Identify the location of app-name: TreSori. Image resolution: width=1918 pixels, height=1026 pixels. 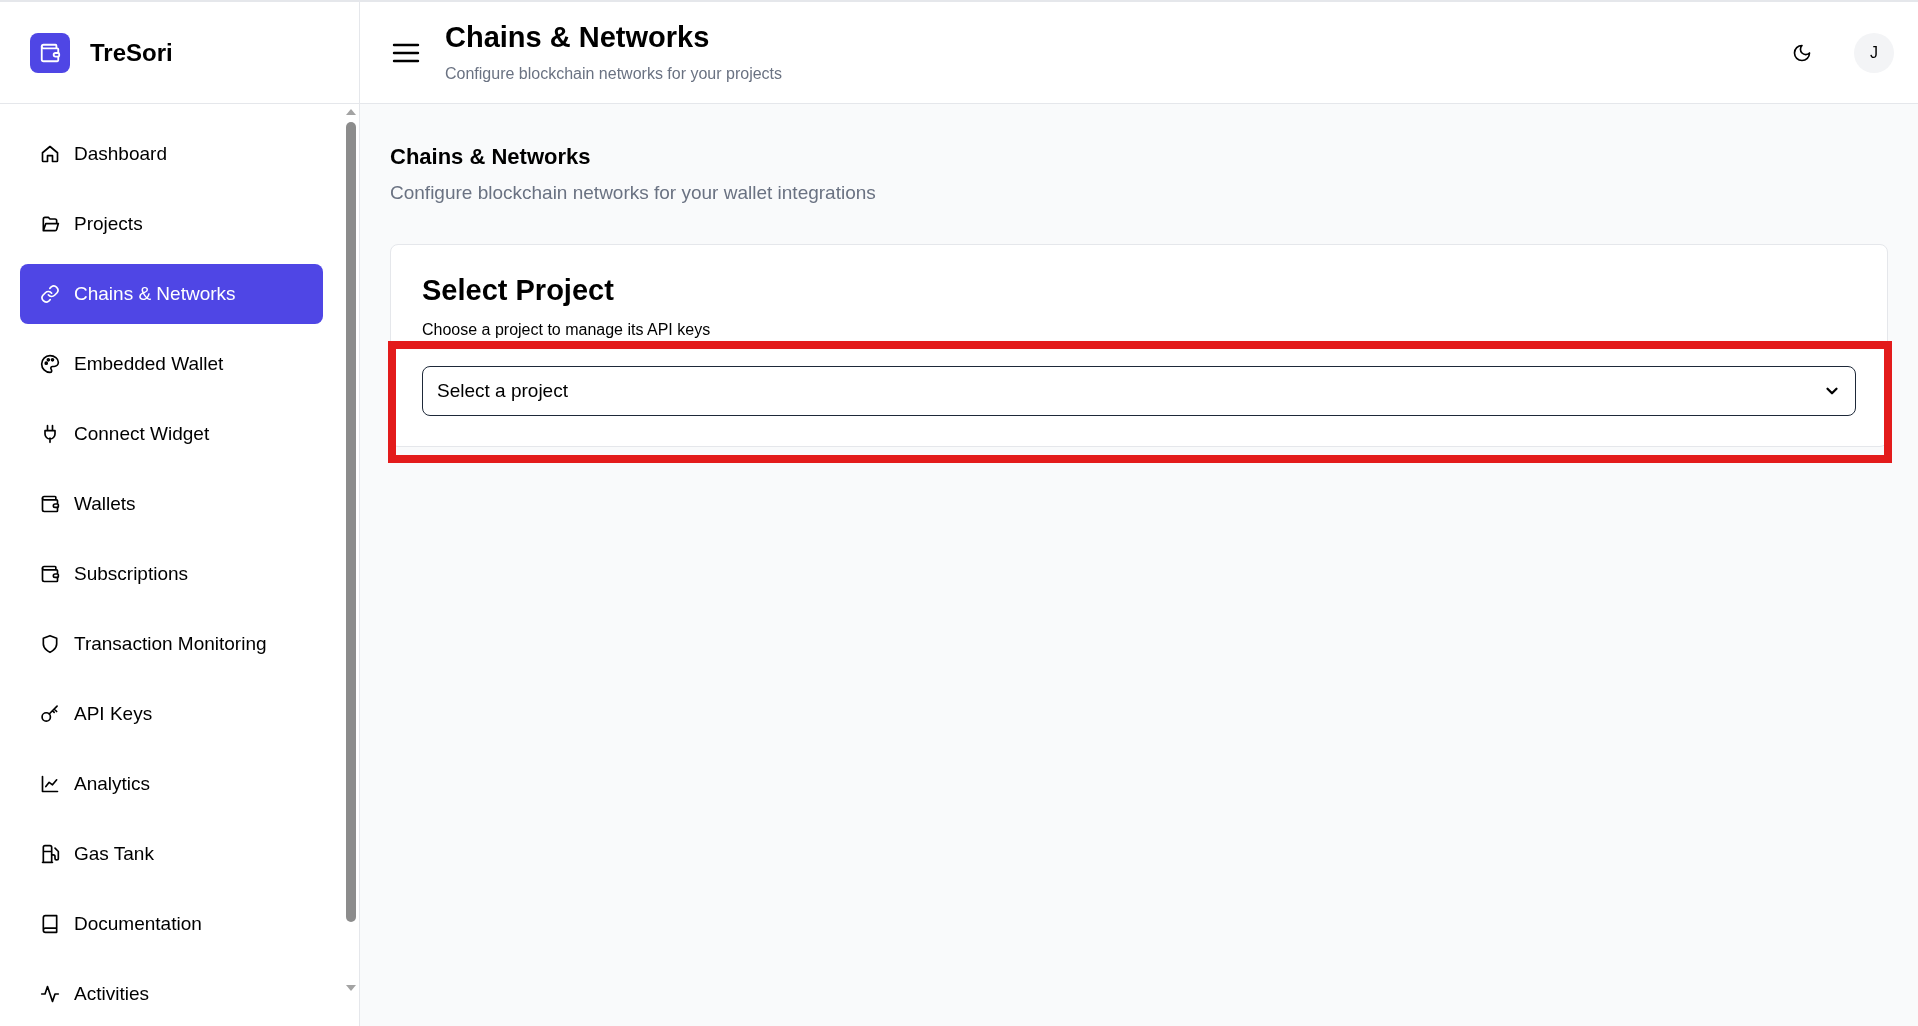
(131, 52).